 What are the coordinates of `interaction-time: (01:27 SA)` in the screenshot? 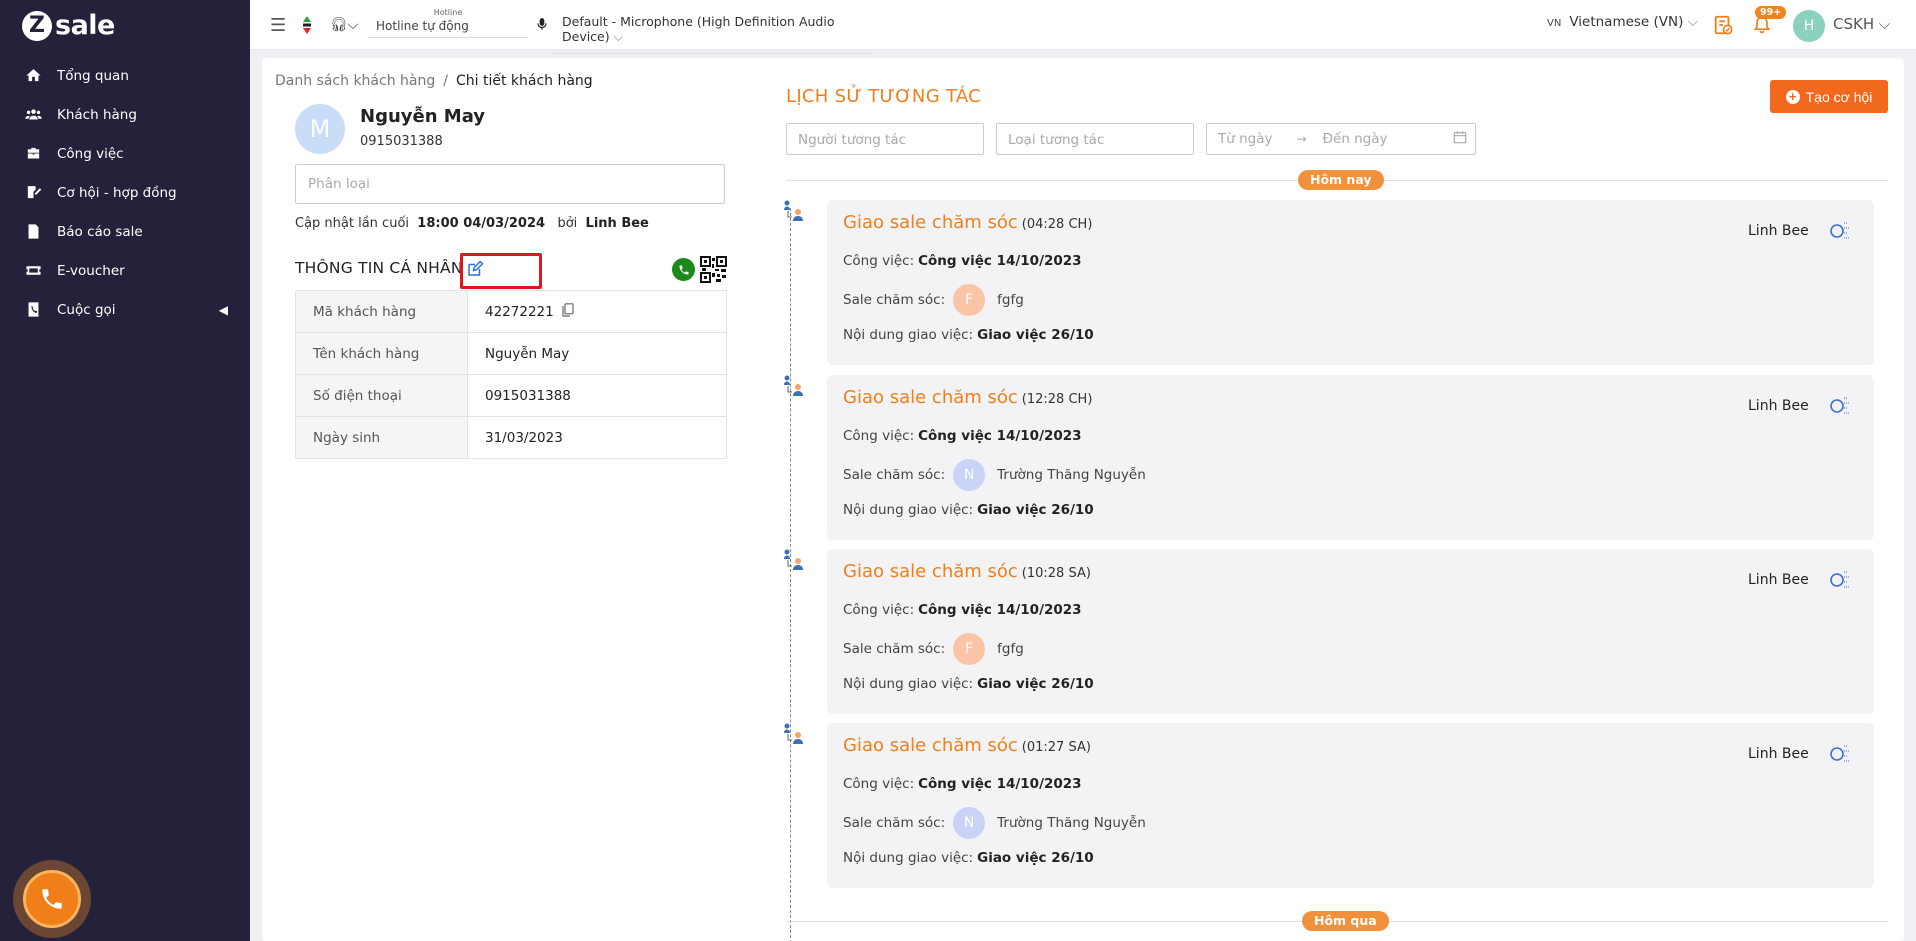 It's located at (1056, 747).